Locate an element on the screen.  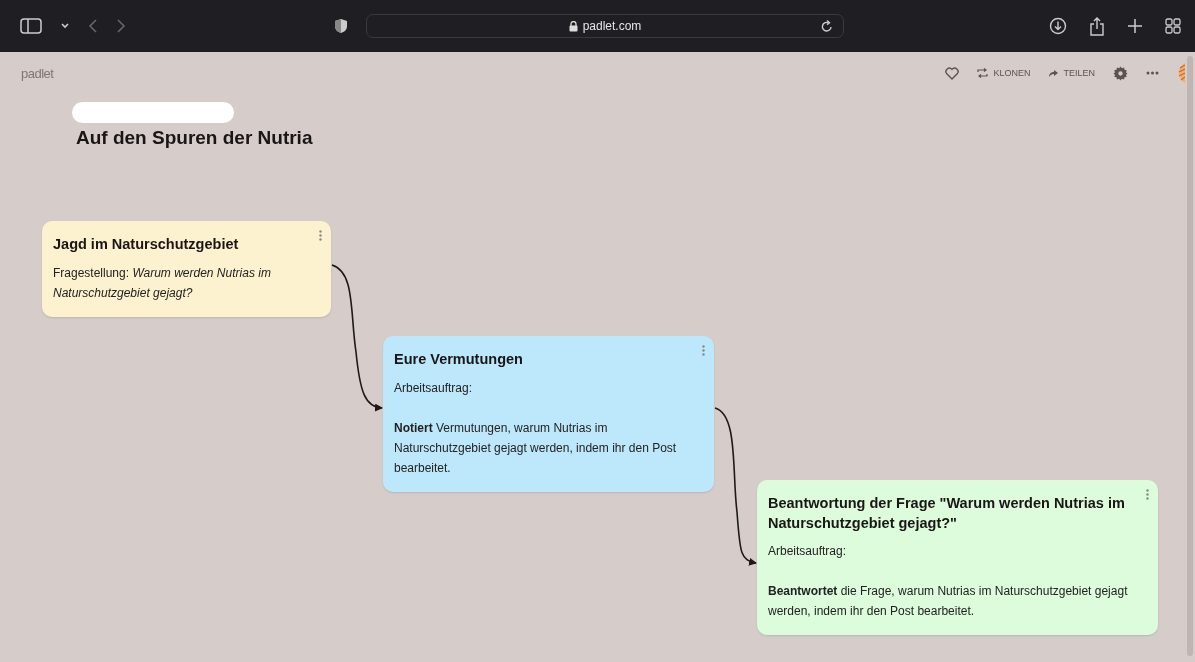
settings-icon is located at coordinates (1120, 73).